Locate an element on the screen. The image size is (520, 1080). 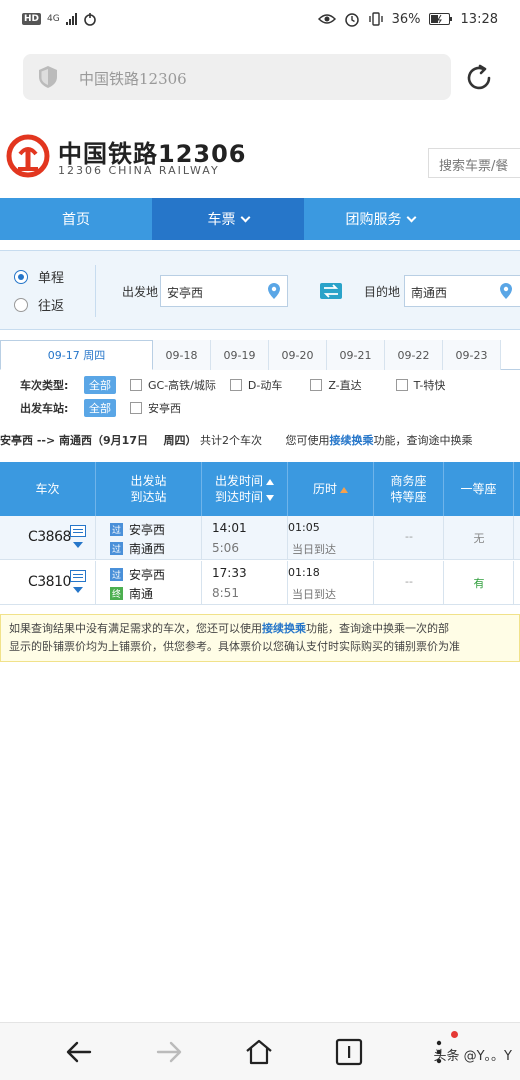
from-station-value: 安亭西 is located at coordinates (185, 293).